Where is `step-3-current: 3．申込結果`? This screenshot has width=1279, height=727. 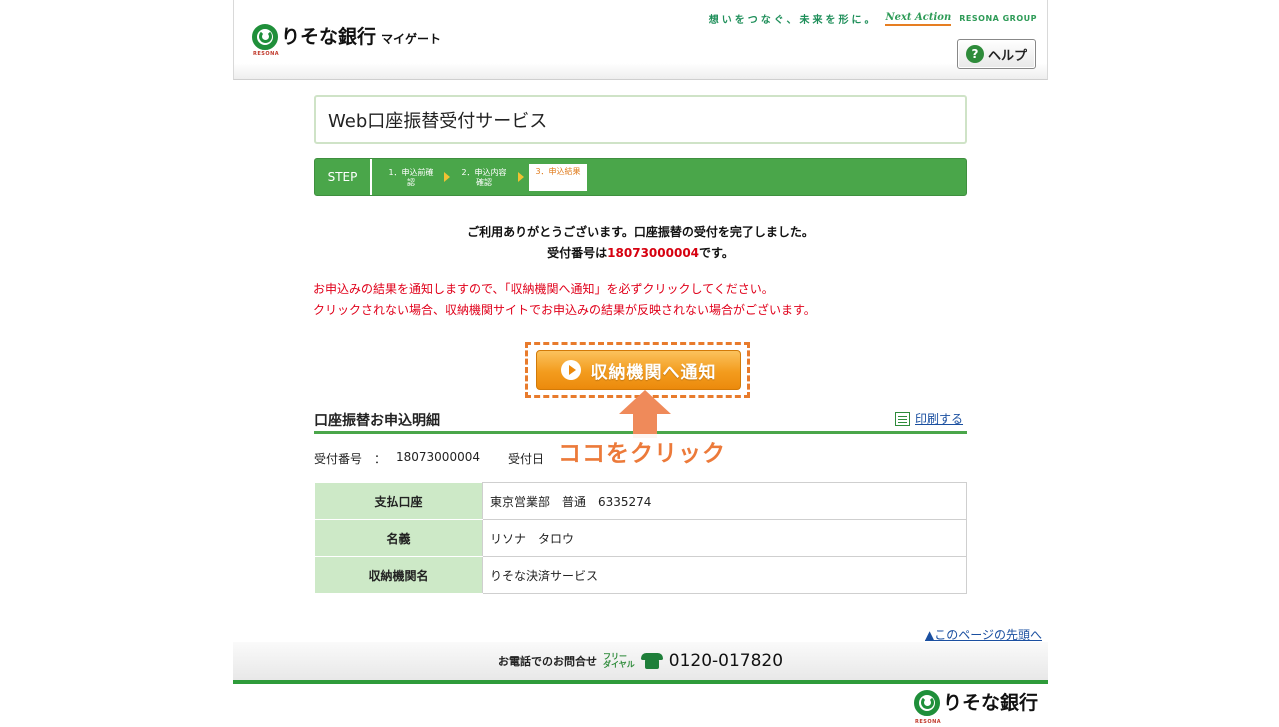
step-3-current: 3．申込結果 is located at coordinates (558, 177).